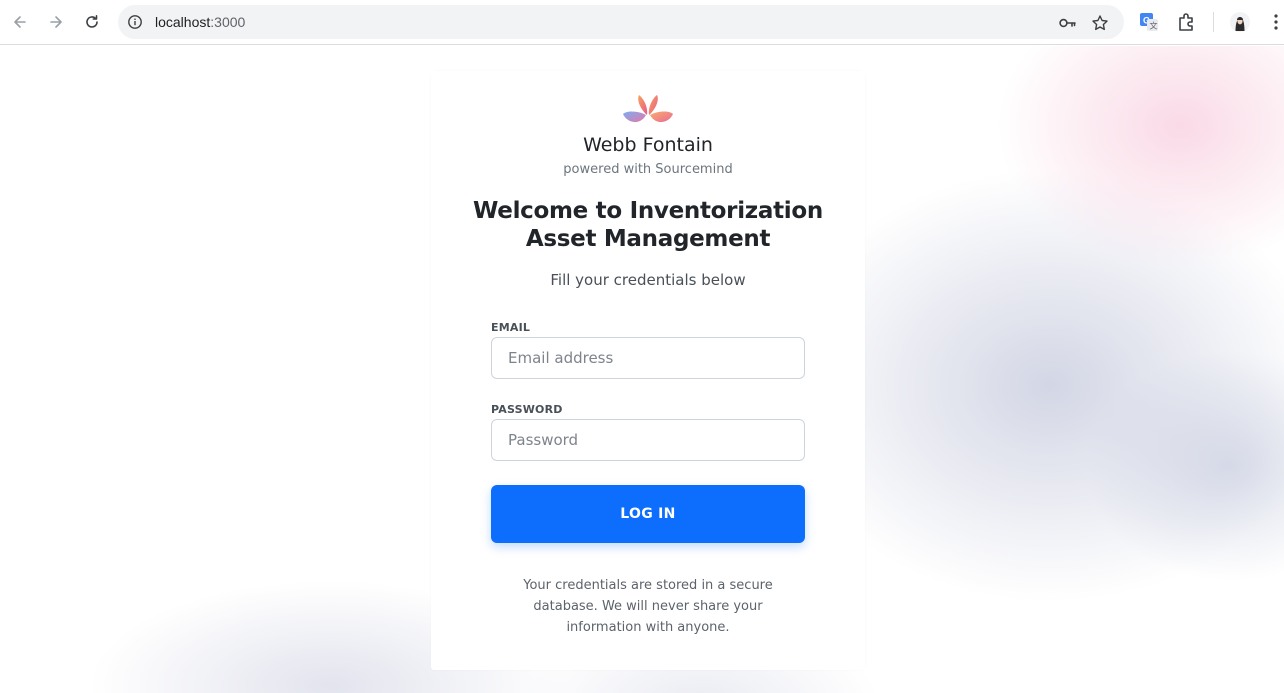 The width and height of the screenshot is (1284, 693). I want to click on address-bar: localhost:3000, so click(621, 22).